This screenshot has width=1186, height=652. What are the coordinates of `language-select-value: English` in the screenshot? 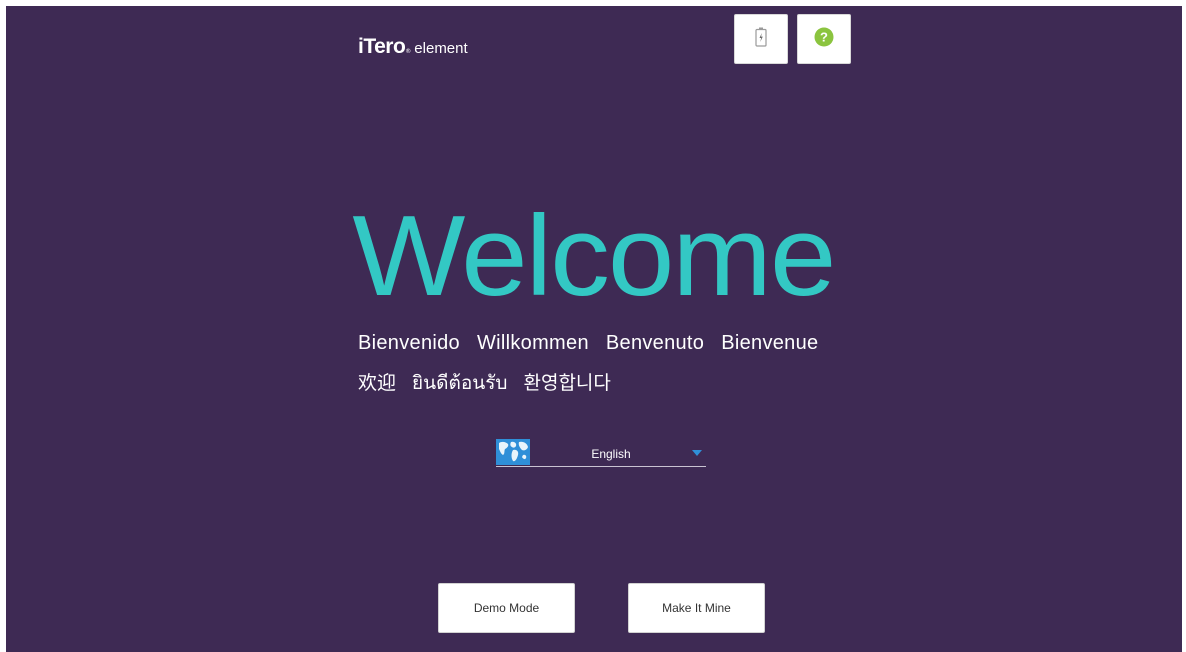 It's located at (611, 454).